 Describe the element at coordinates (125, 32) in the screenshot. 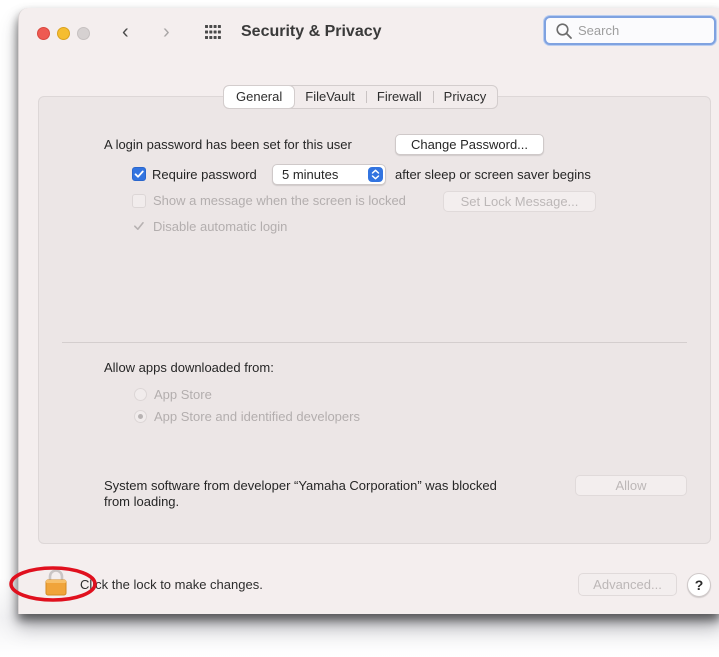

I see `back-button: ‹` at that location.